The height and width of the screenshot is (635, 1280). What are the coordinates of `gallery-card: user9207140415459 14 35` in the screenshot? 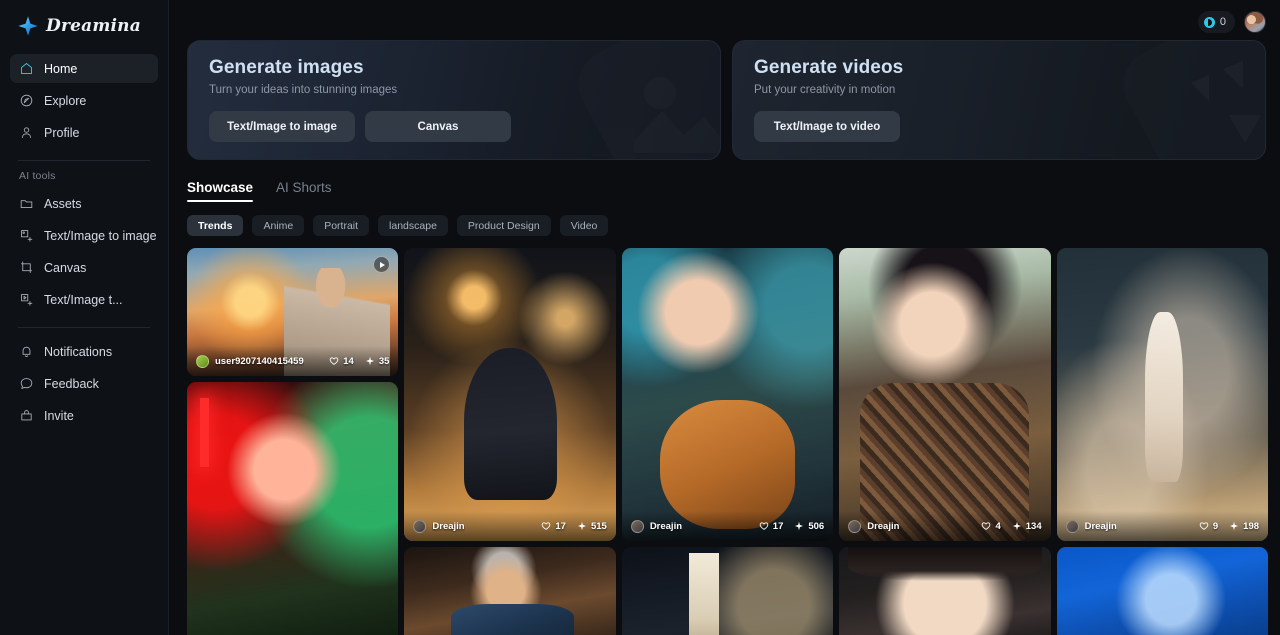 It's located at (293, 312).